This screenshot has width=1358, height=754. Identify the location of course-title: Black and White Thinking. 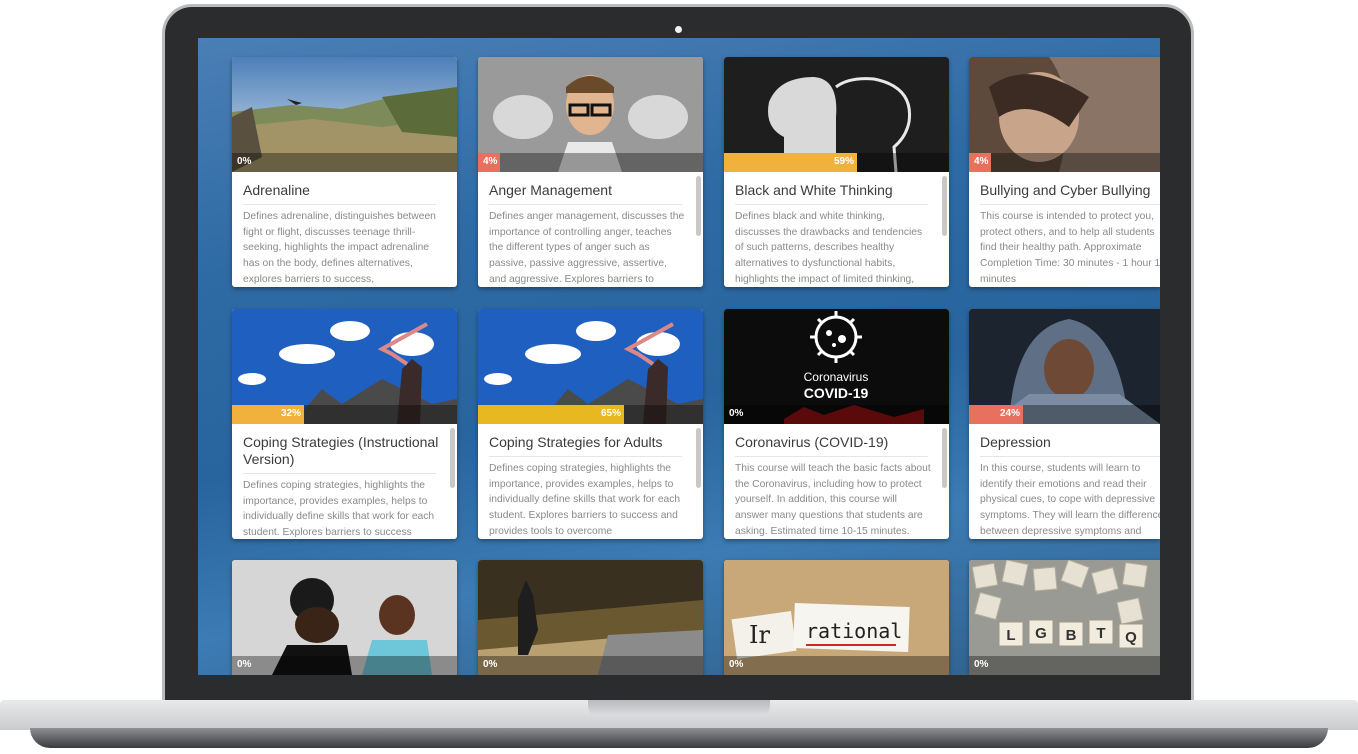
(835, 190).